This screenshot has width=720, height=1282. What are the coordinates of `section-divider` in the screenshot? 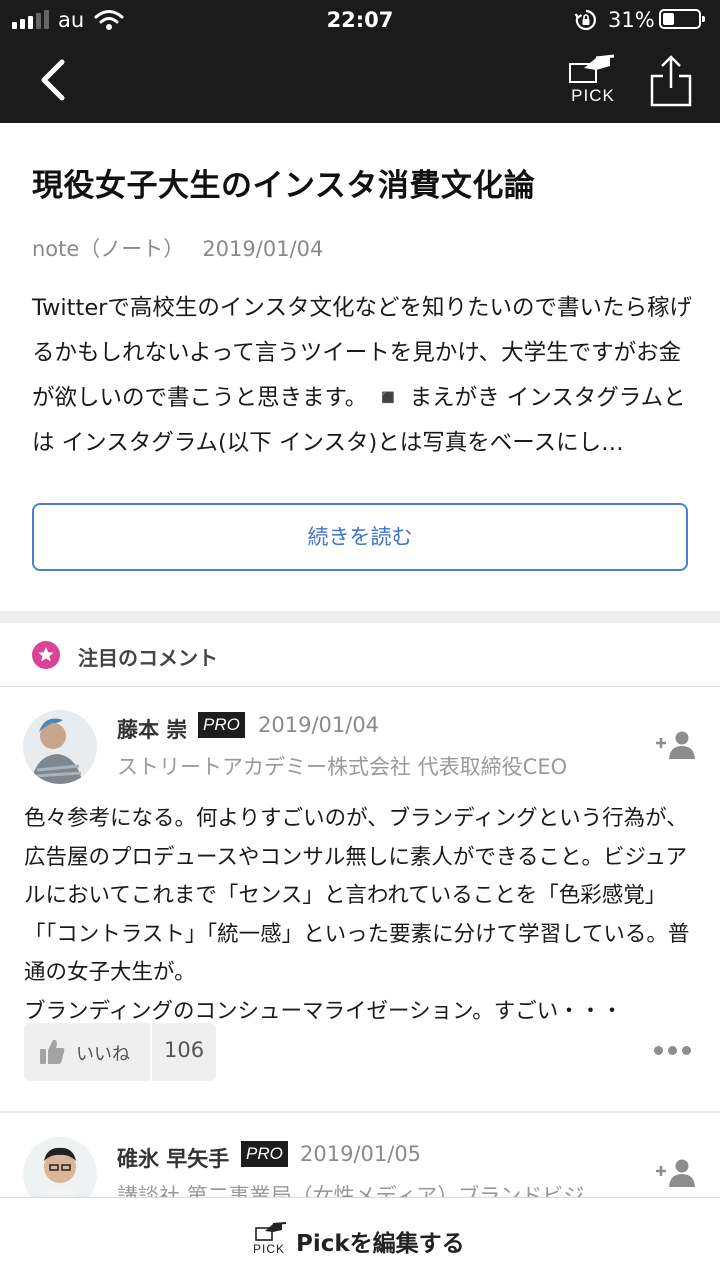 It's located at (360, 617).